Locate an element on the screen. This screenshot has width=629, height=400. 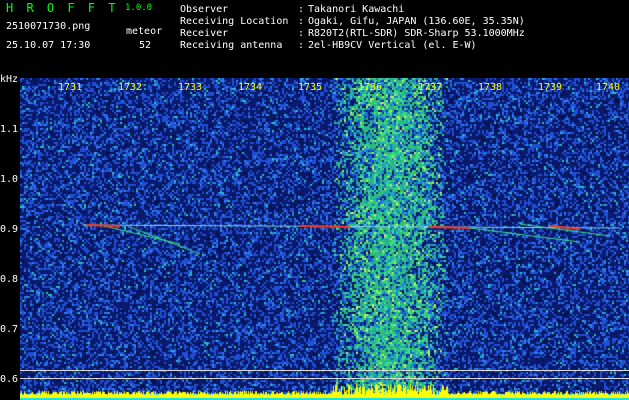
app-title: H R O F F T is located at coordinates (62, 8).